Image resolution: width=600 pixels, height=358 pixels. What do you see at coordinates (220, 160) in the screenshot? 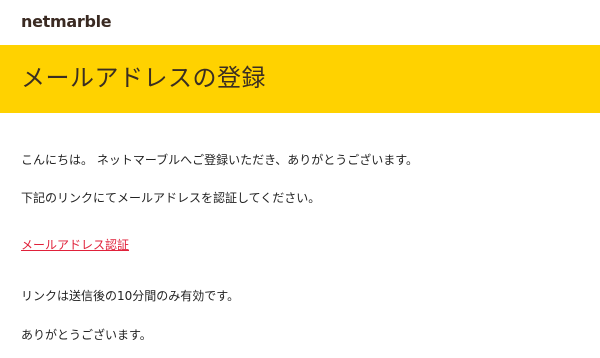
I see `greeting-text: こんにちは。 ネットマーブルへご登録いただき、ありがとうございます。` at bounding box center [220, 160].